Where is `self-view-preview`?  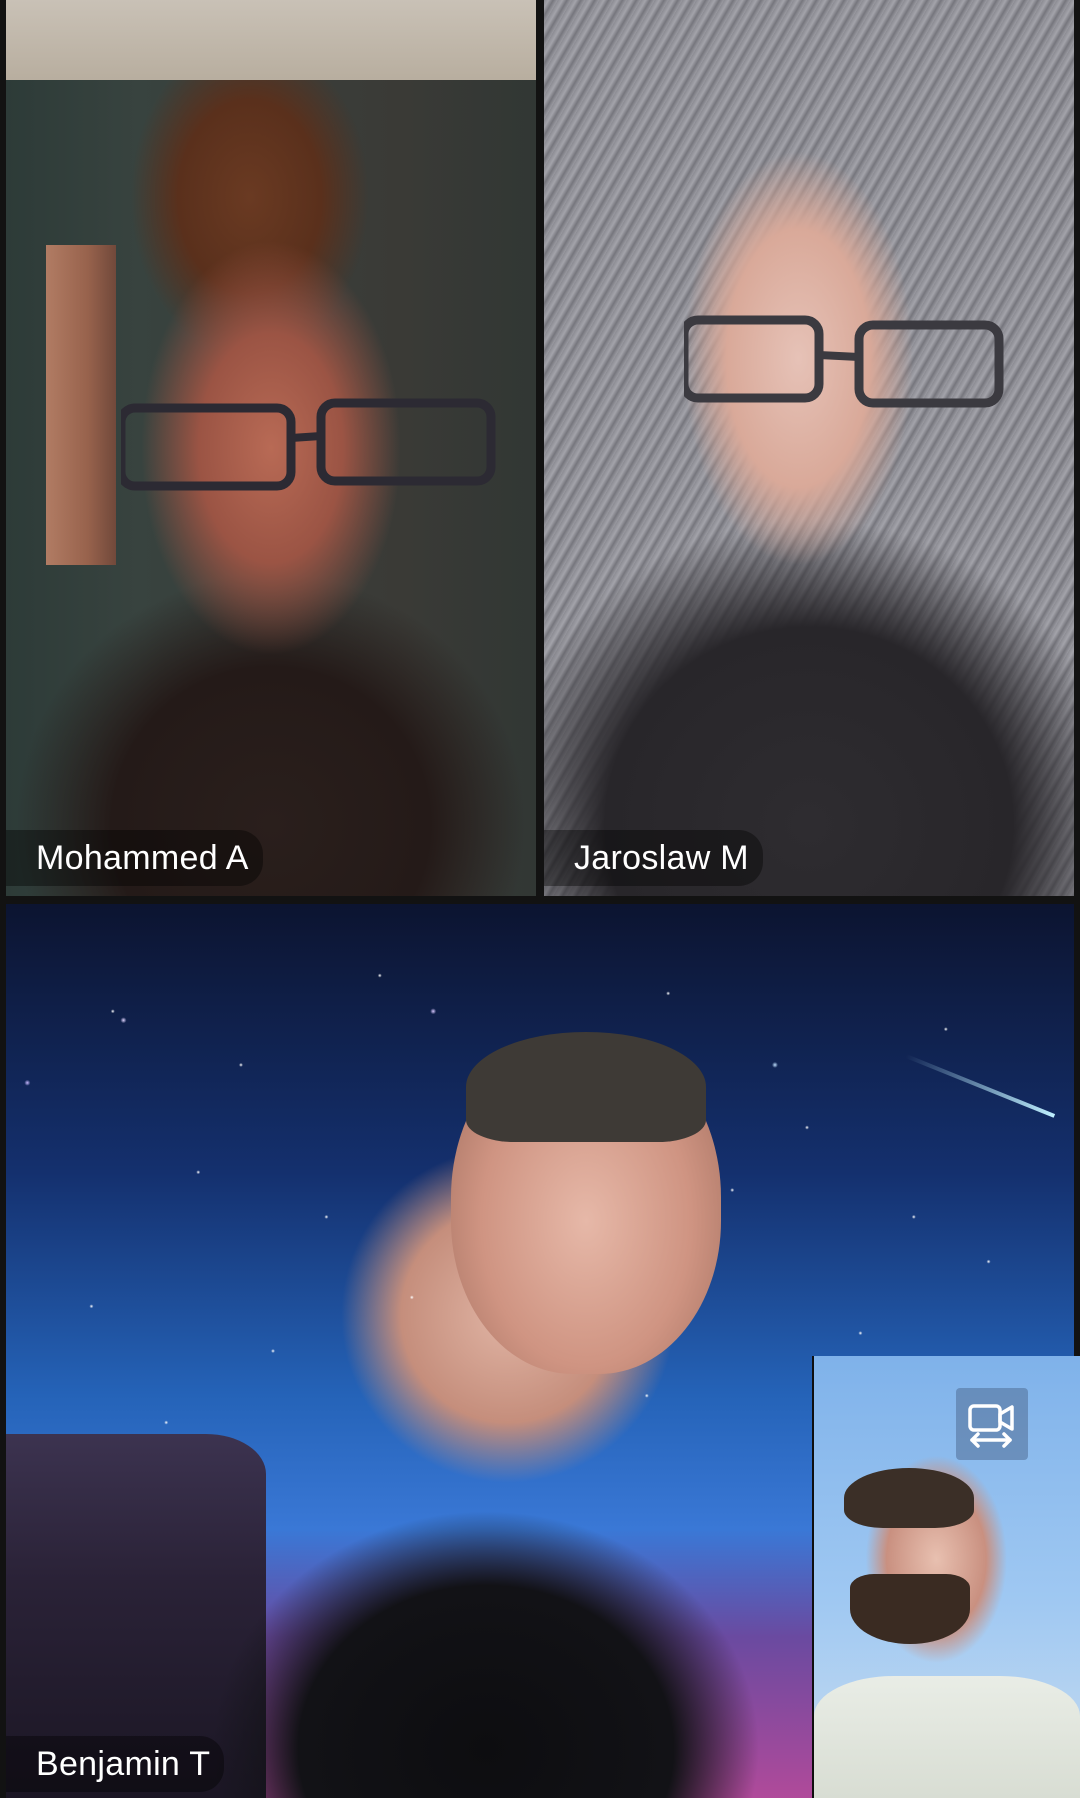 self-view-preview is located at coordinates (946, 1577).